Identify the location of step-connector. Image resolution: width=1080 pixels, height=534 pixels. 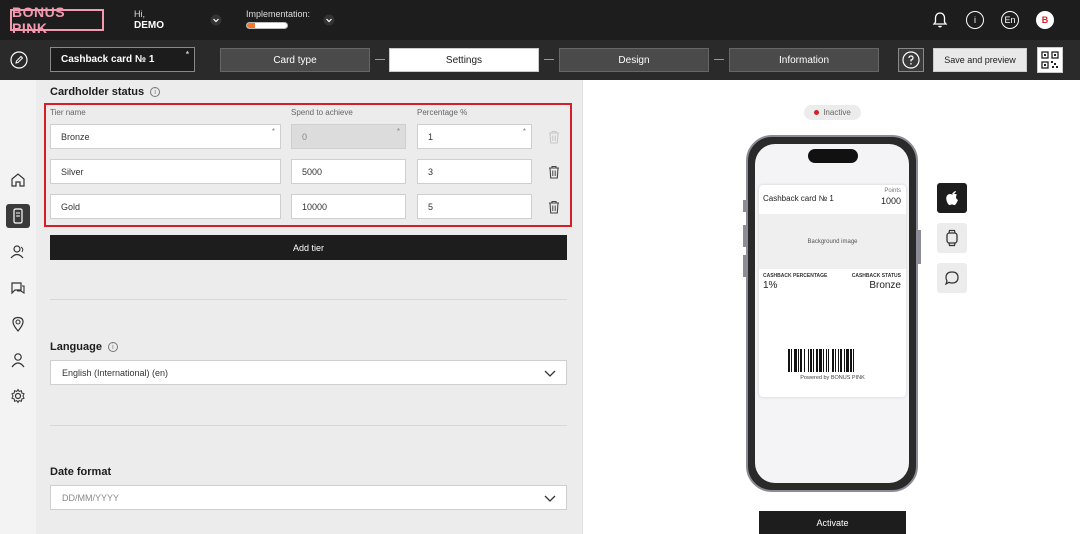
(380, 59).